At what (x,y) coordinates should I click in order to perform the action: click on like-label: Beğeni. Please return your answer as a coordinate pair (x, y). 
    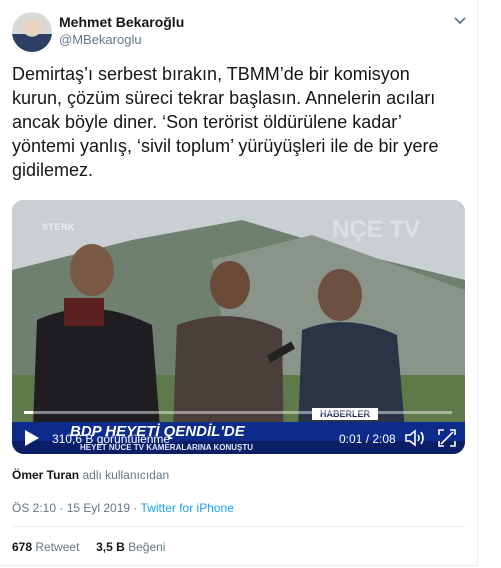
    Looking at the image, I should click on (146, 547).